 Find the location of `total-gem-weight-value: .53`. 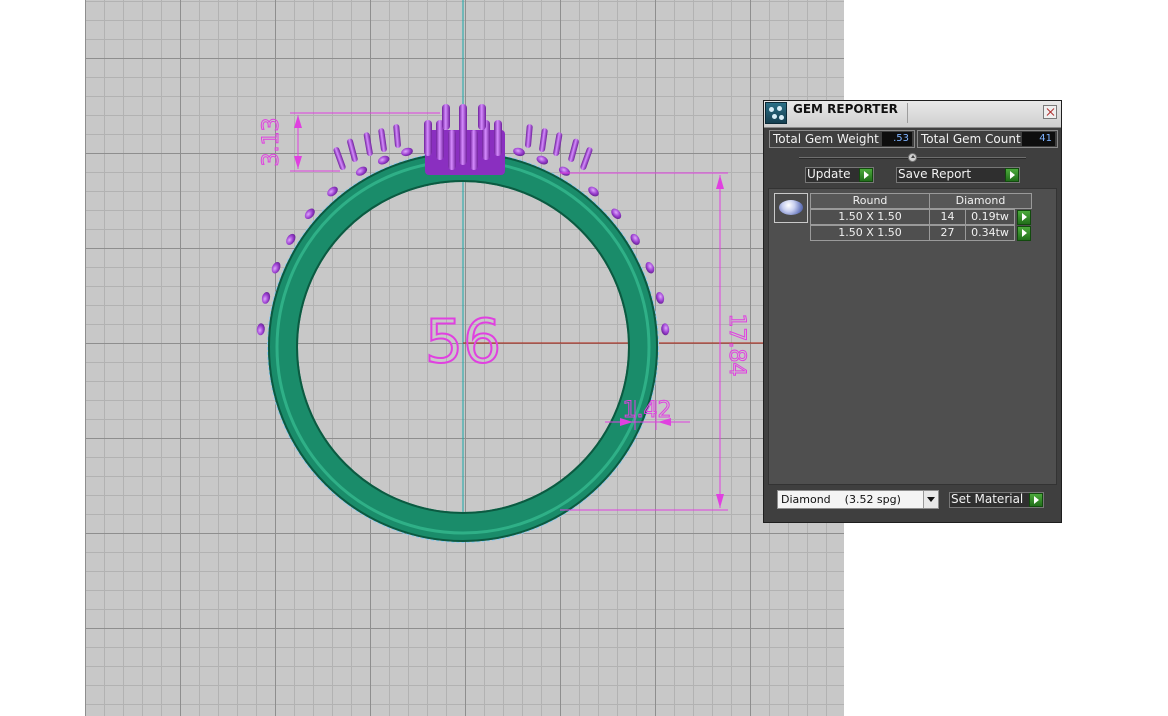

total-gem-weight-value: .53 is located at coordinates (897, 139).